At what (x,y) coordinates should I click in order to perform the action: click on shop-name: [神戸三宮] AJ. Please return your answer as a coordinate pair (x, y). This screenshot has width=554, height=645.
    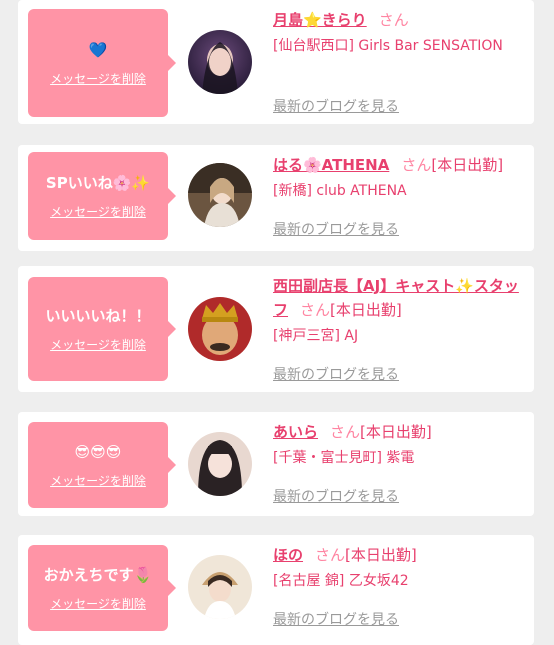
    Looking at the image, I should click on (316, 336).